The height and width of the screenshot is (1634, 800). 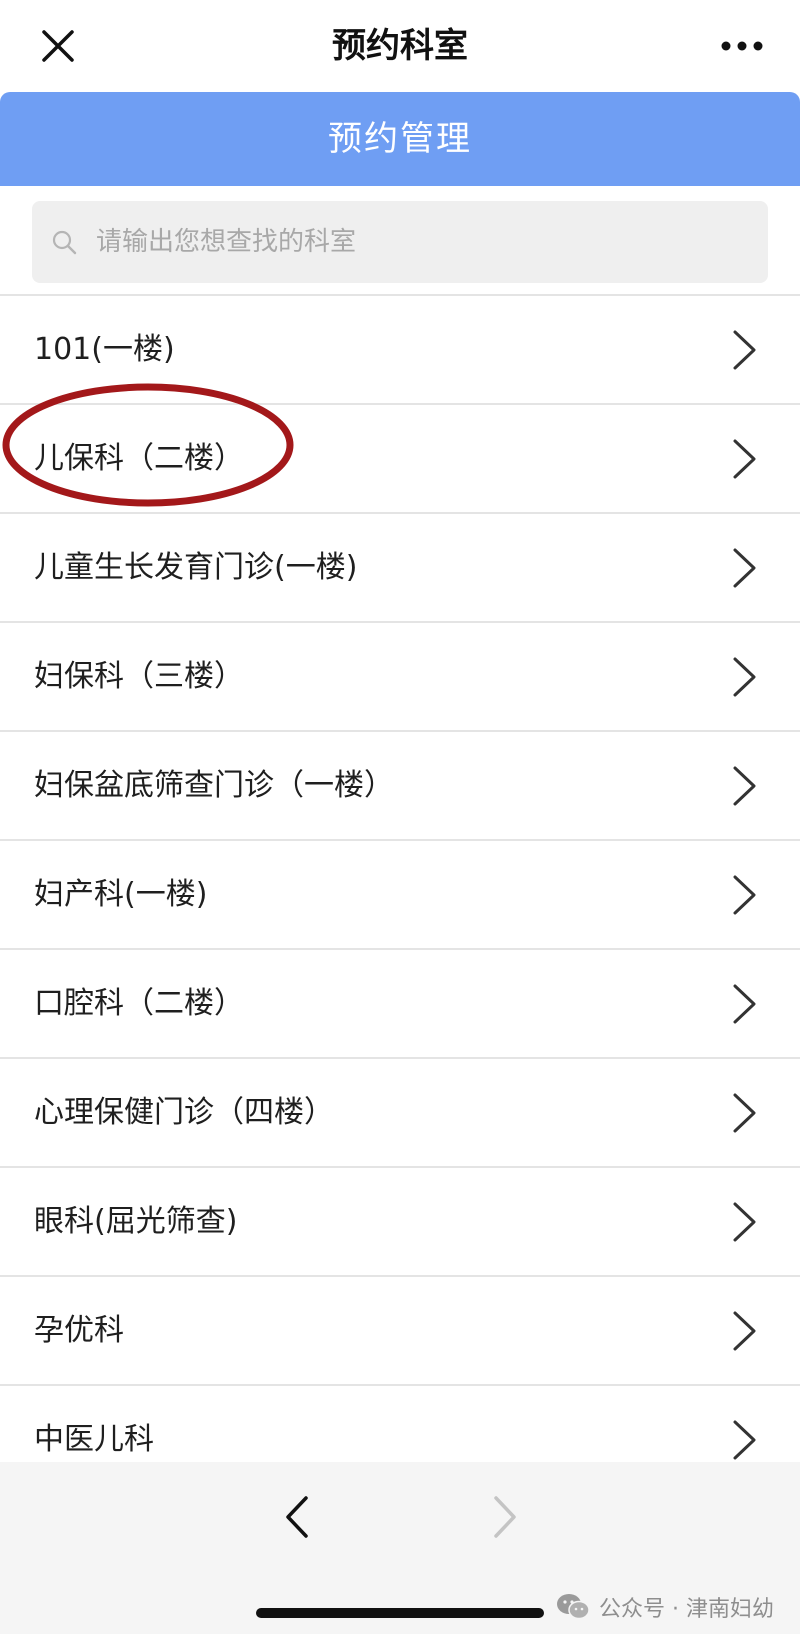 I want to click on search-input, so click(x=420, y=242).